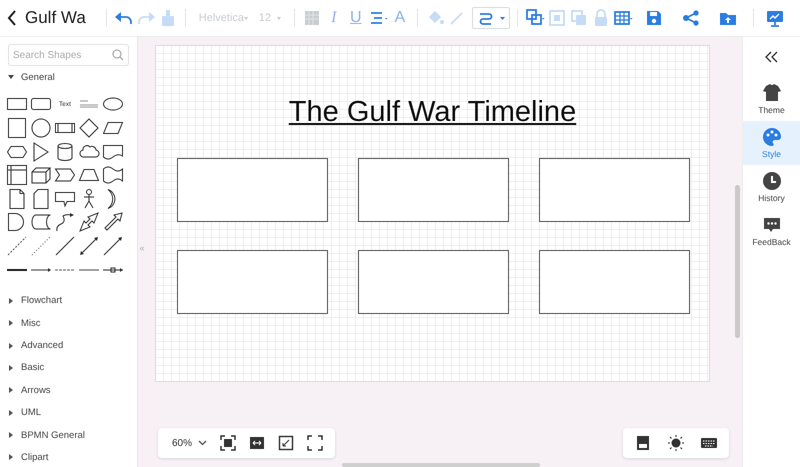  Describe the element at coordinates (68, 77) in the screenshot. I see `category-header: General` at that location.